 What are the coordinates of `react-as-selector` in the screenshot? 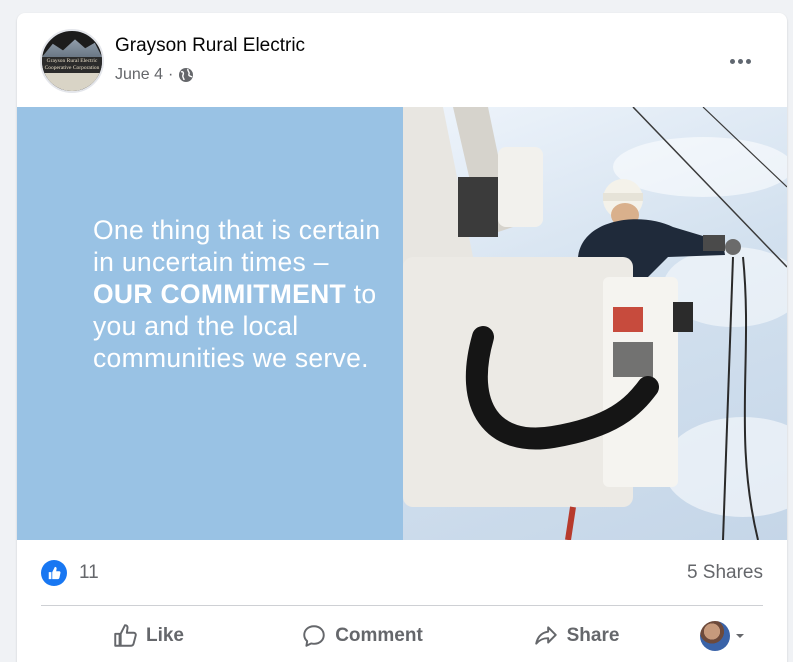 It's located at (723, 636).